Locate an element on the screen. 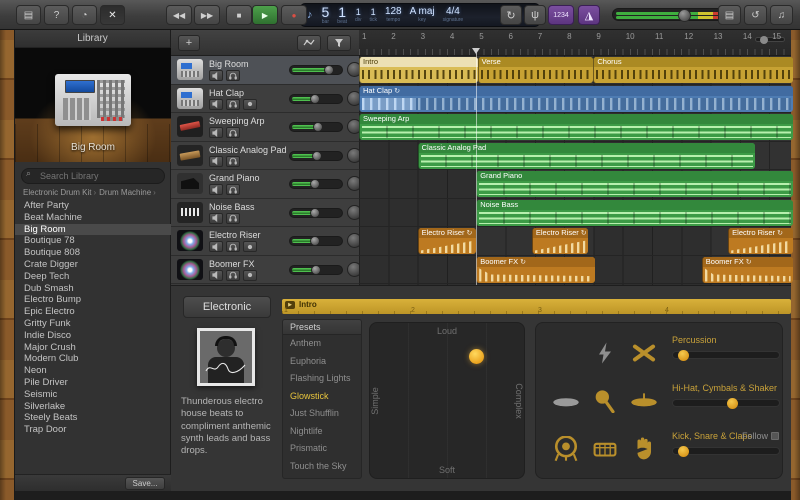 The height and width of the screenshot is (500, 800). library-item: Beat Machine is located at coordinates (93, 218).